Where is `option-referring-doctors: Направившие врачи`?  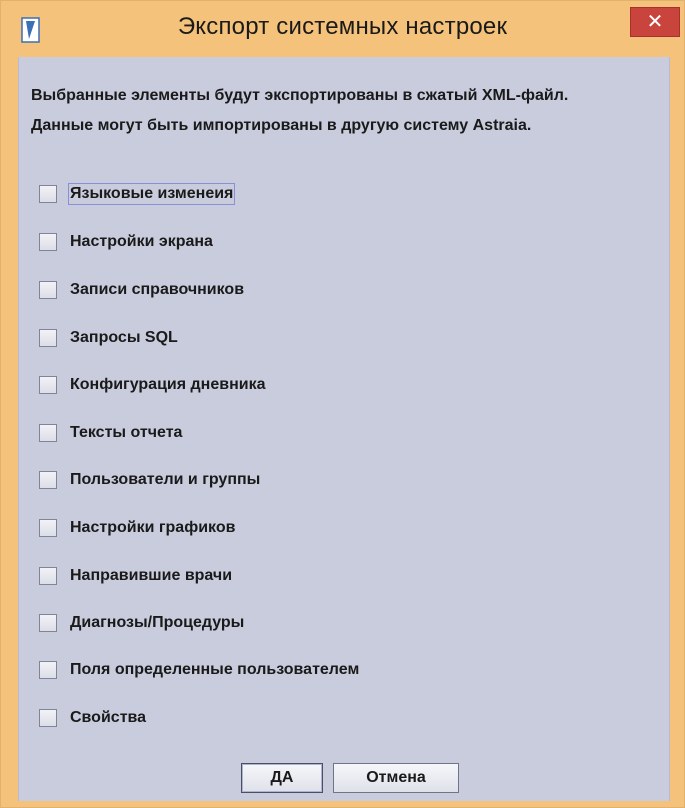
option-referring-doctors: Направившие врачи is located at coordinates (136, 576).